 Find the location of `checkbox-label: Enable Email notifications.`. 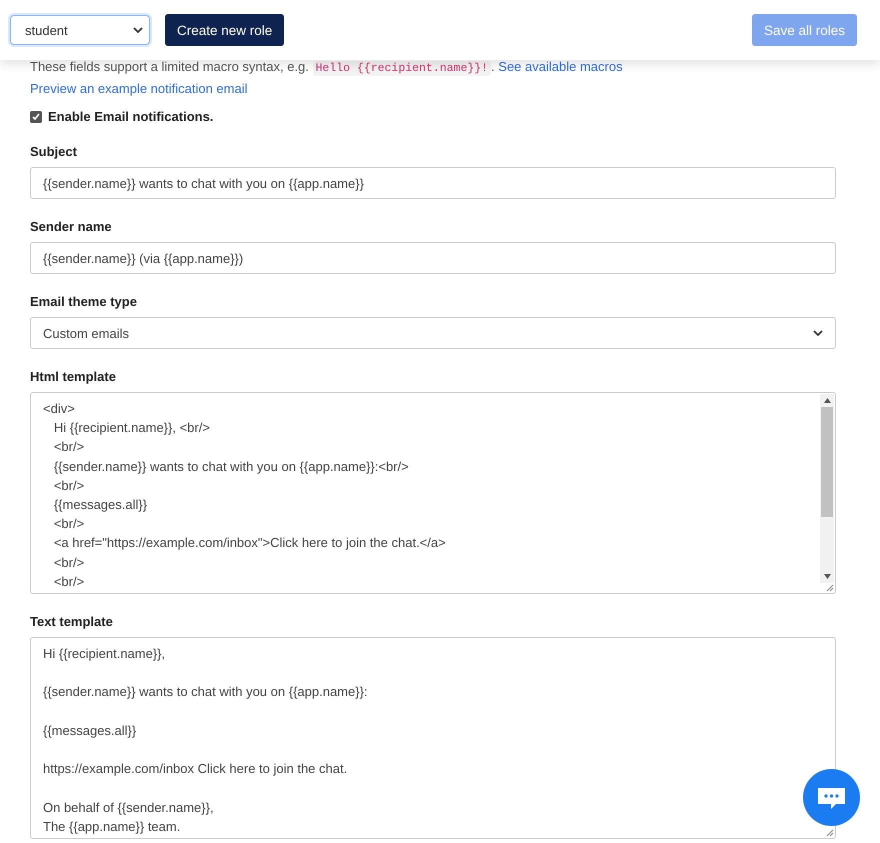

checkbox-label: Enable Email notifications. is located at coordinates (131, 116).